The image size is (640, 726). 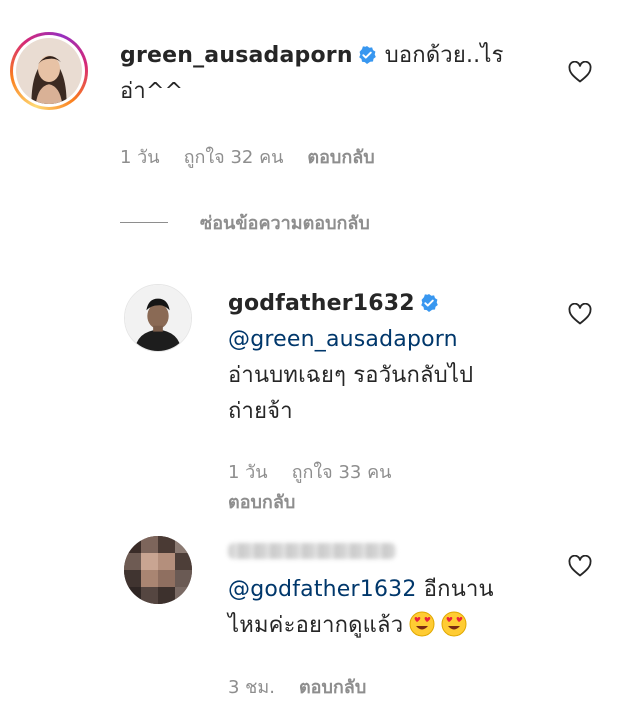 What do you see at coordinates (322, 589) in the screenshot?
I see `mention-link: @godfather1632` at bounding box center [322, 589].